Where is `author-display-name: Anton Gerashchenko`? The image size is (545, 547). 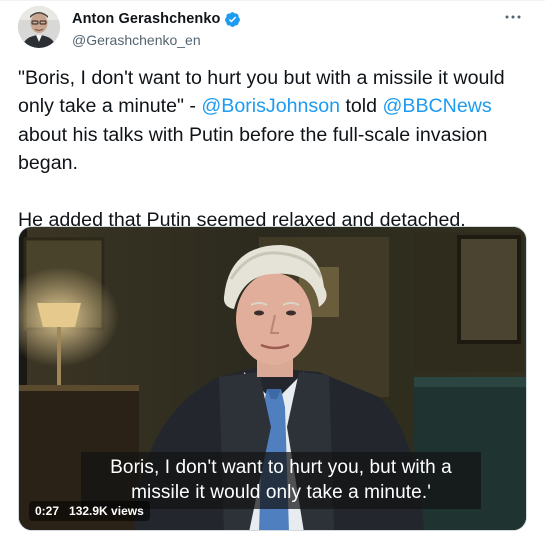 author-display-name: Anton Gerashchenko is located at coordinates (146, 19).